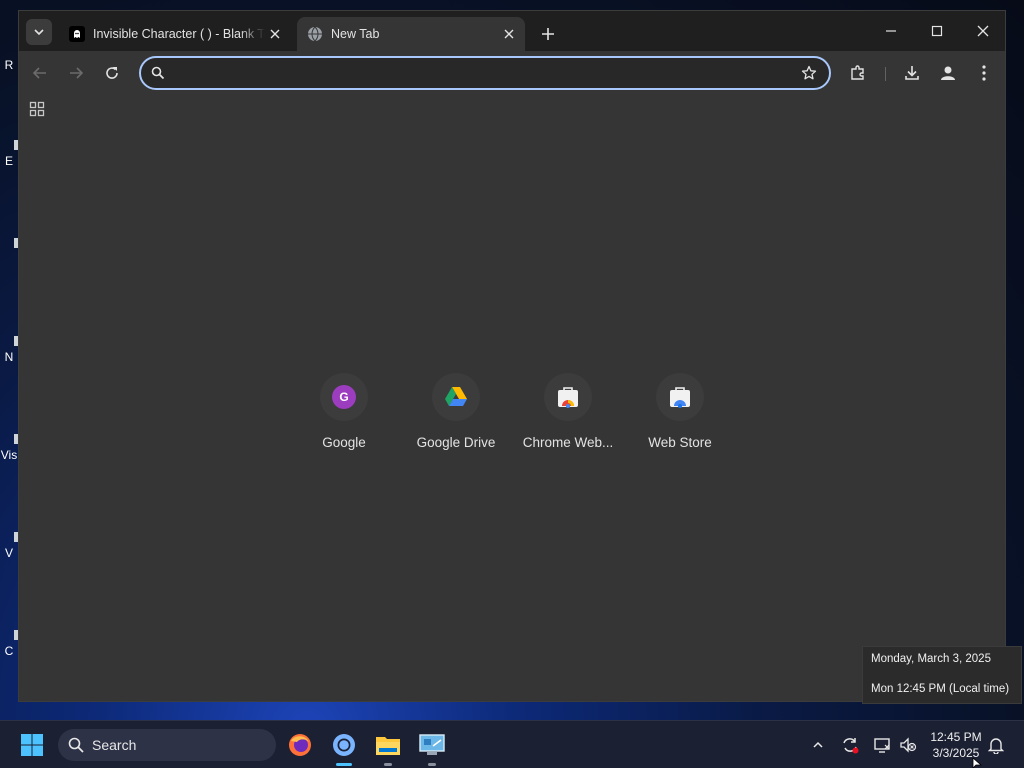  I want to click on google-drive-icon, so click(456, 396).